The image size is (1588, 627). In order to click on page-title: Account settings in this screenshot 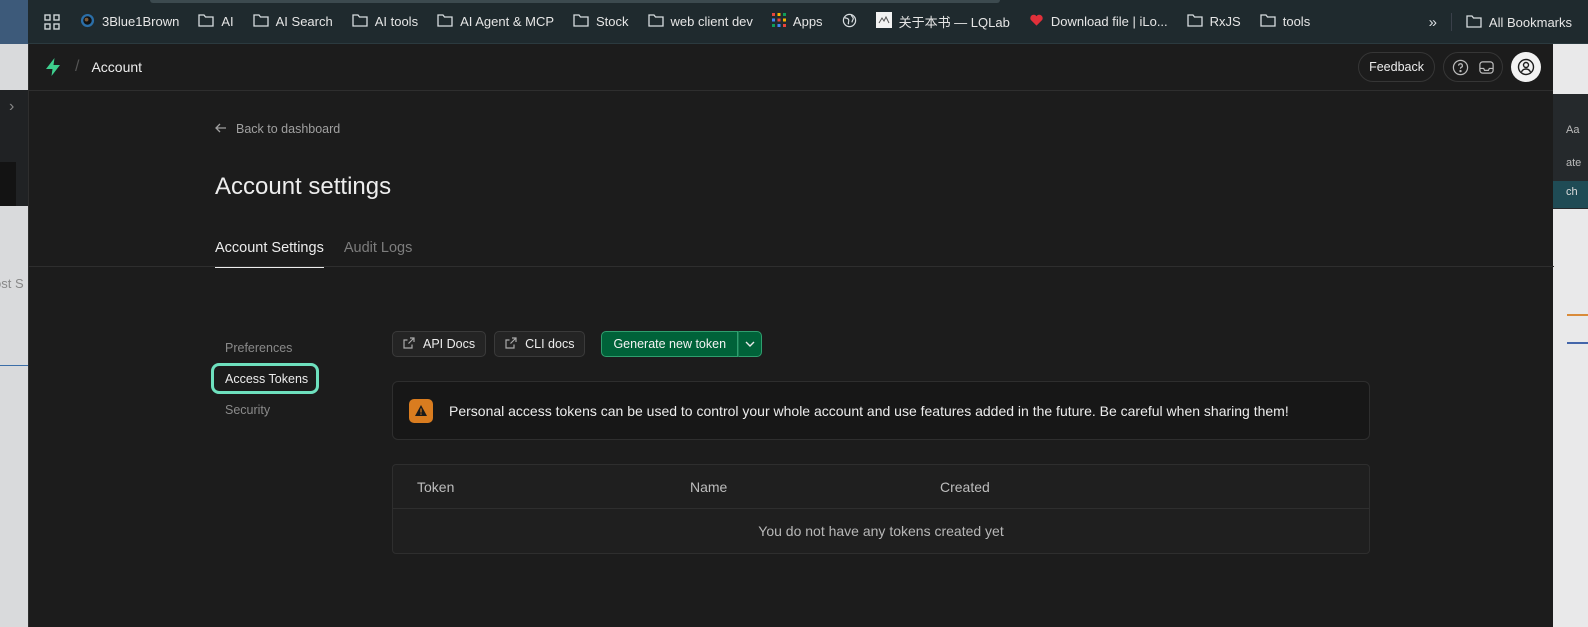, I will do `click(303, 186)`.